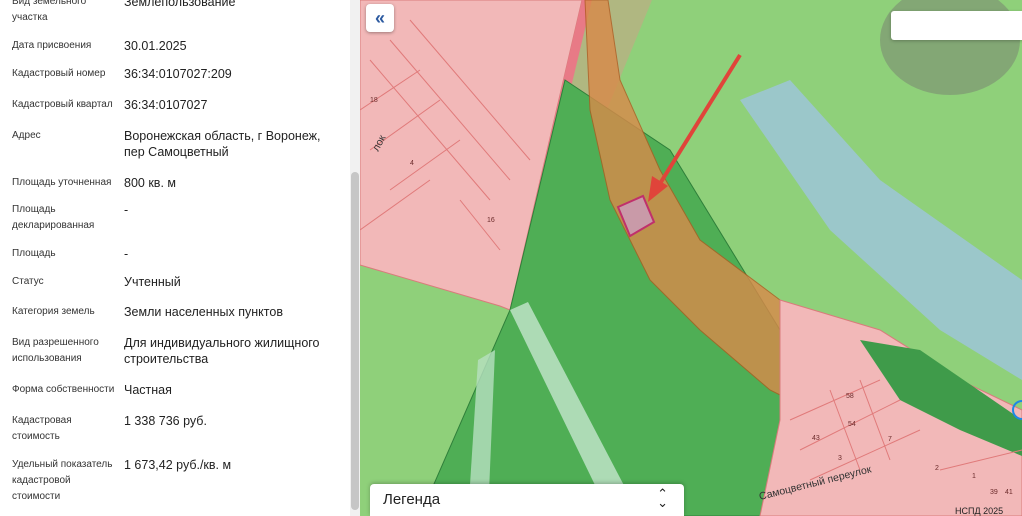 The width and height of the screenshot is (1022, 516). Describe the element at coordinates (55, 350) in the screenshot. I see `info-label: Вид разрешенного использования` at that location.